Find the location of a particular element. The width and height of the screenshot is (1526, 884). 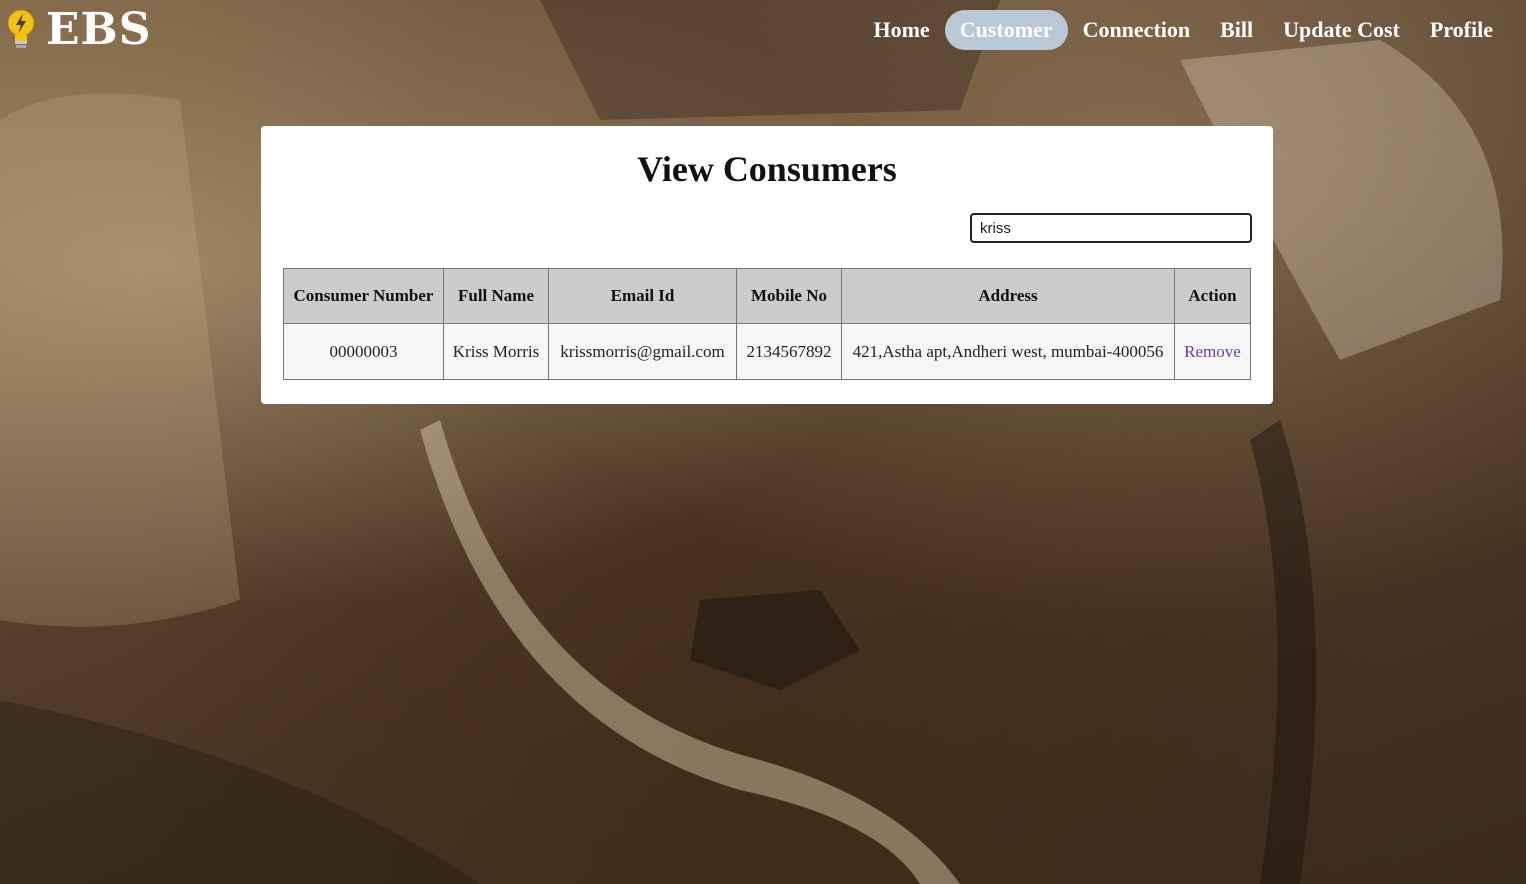

cell-full-name: Kriss Morris is located at coordinates (496, 351).